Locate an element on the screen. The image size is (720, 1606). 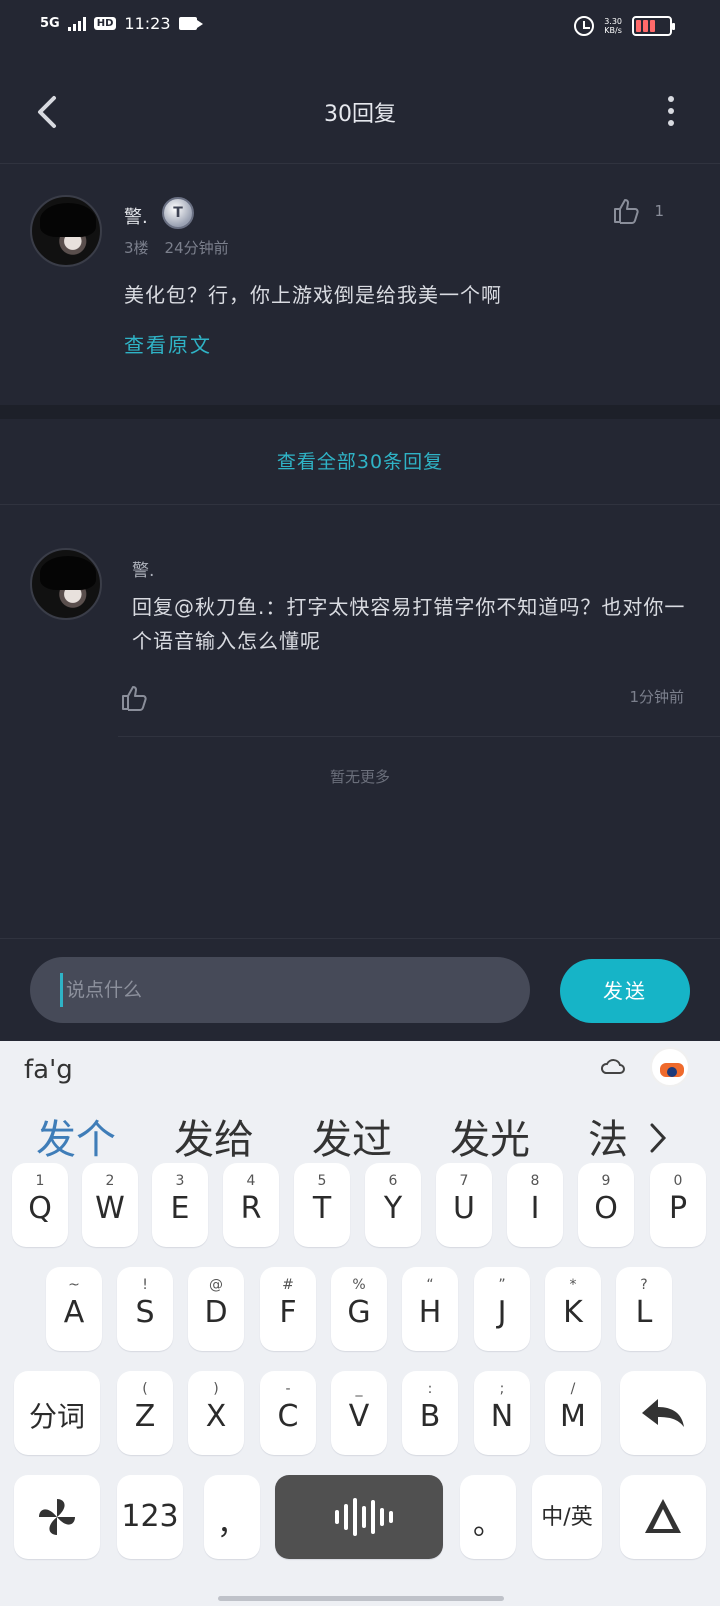
keyboard-mascot-icon is located at coordinates (670, 1067).